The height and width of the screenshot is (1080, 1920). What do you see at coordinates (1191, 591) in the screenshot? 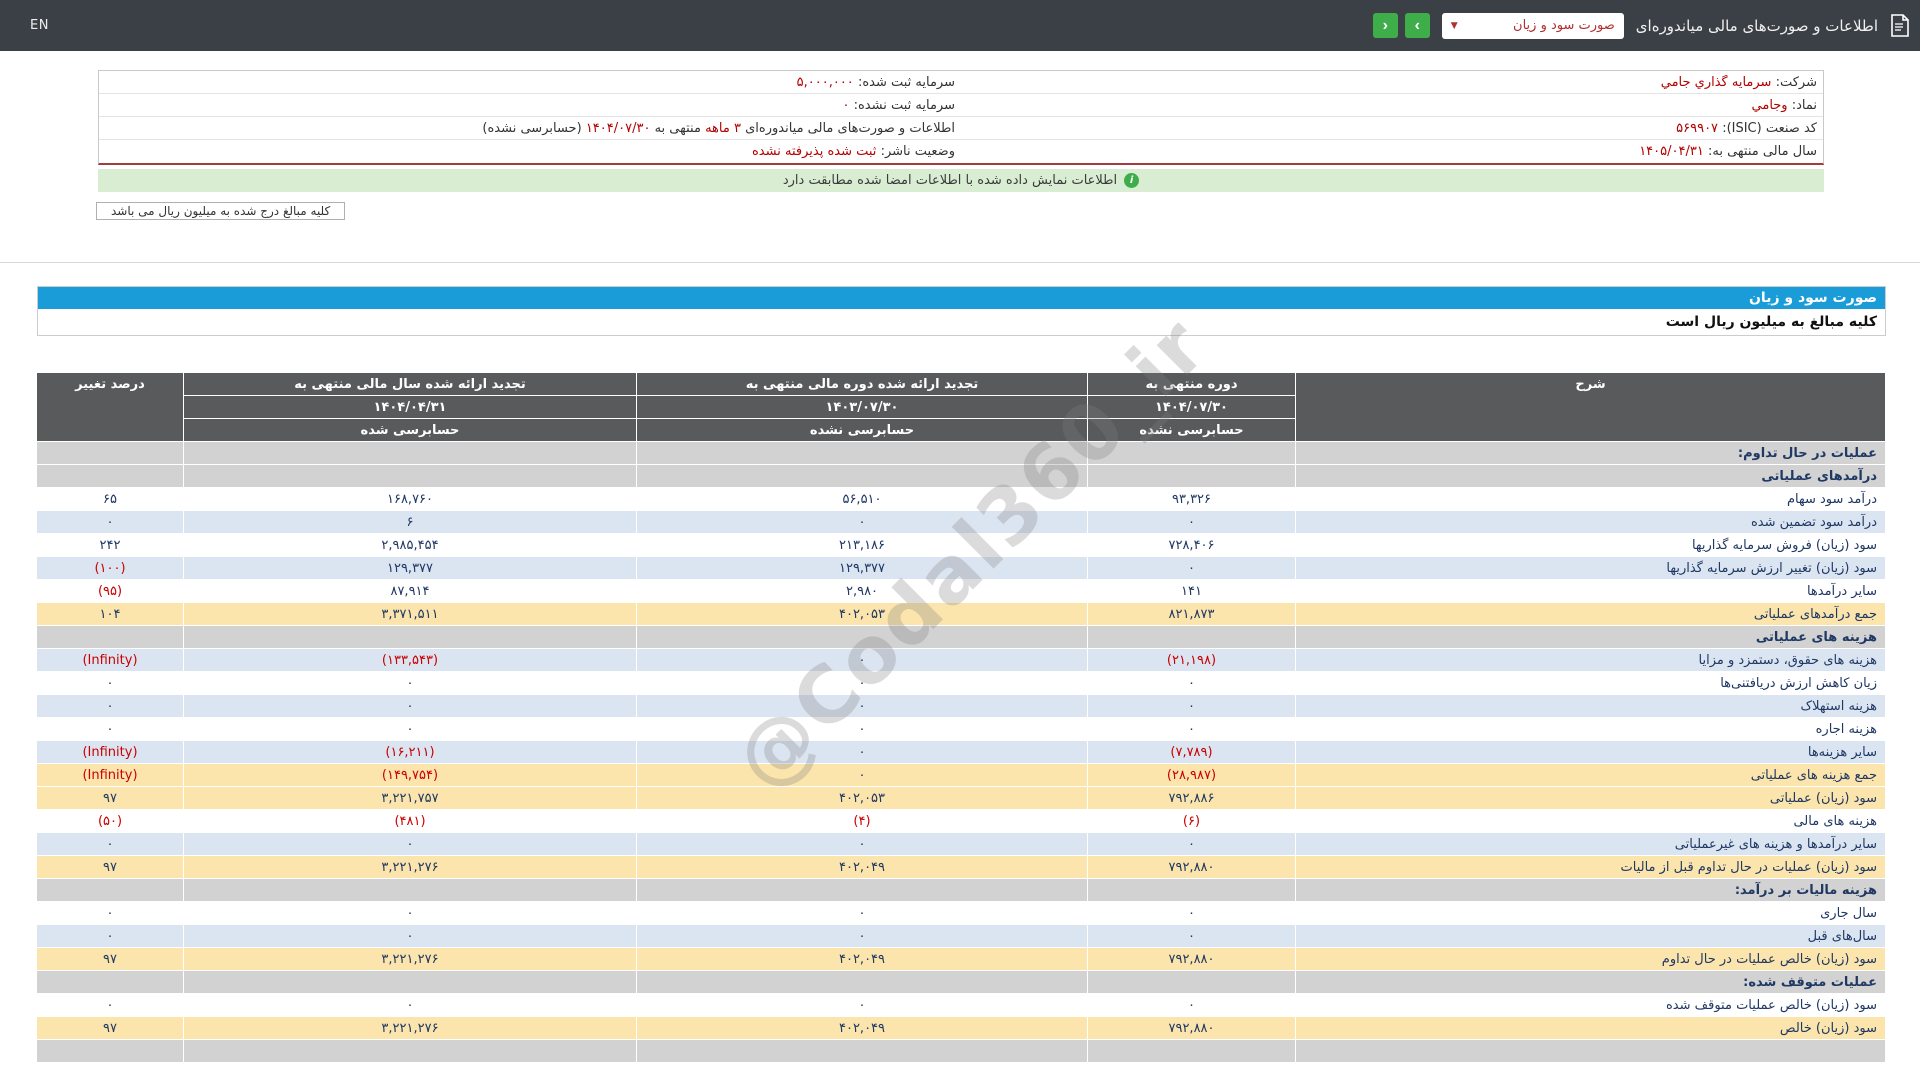
I see `row-value: ۱۴۱` at bounding box center [1191, 591].